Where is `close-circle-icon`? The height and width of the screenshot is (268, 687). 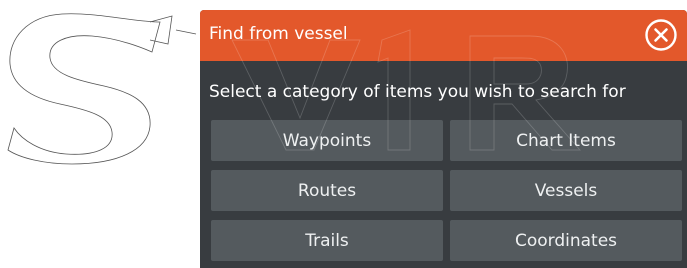 close-circle-icon is located at coordinates (661, 35).